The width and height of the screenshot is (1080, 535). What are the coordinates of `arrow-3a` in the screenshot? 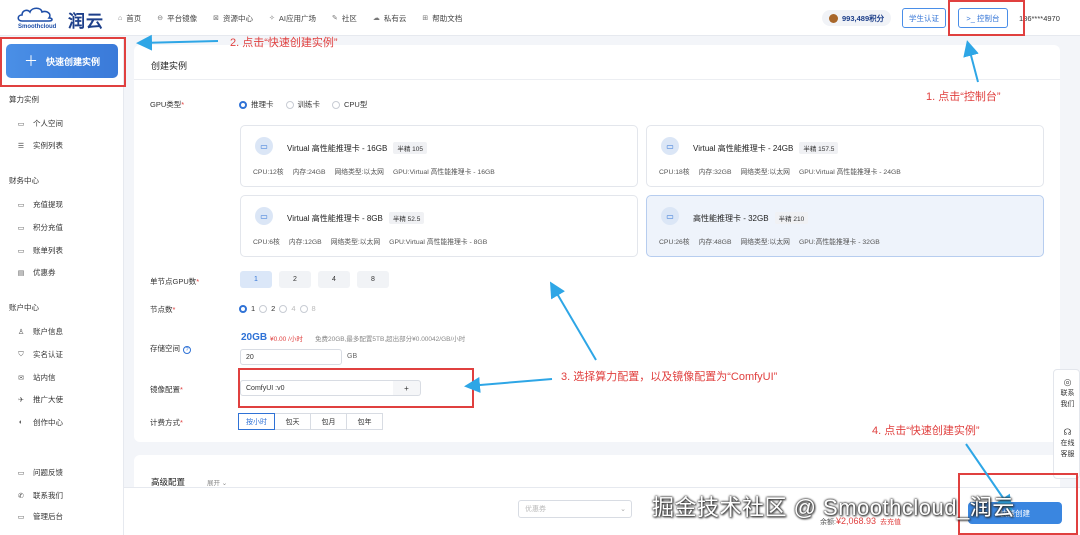 It's located at (573, 321).